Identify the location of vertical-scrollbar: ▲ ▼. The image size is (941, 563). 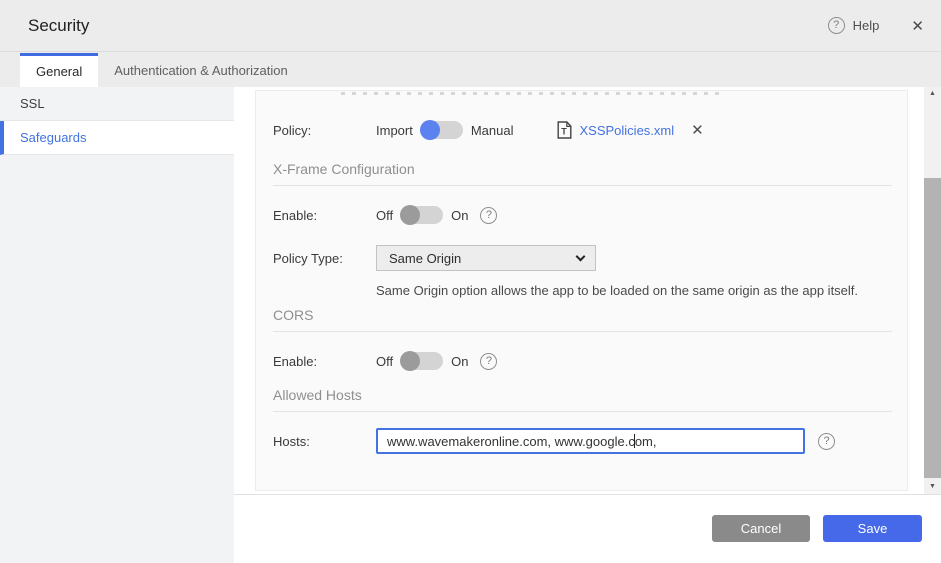
(932, 290).